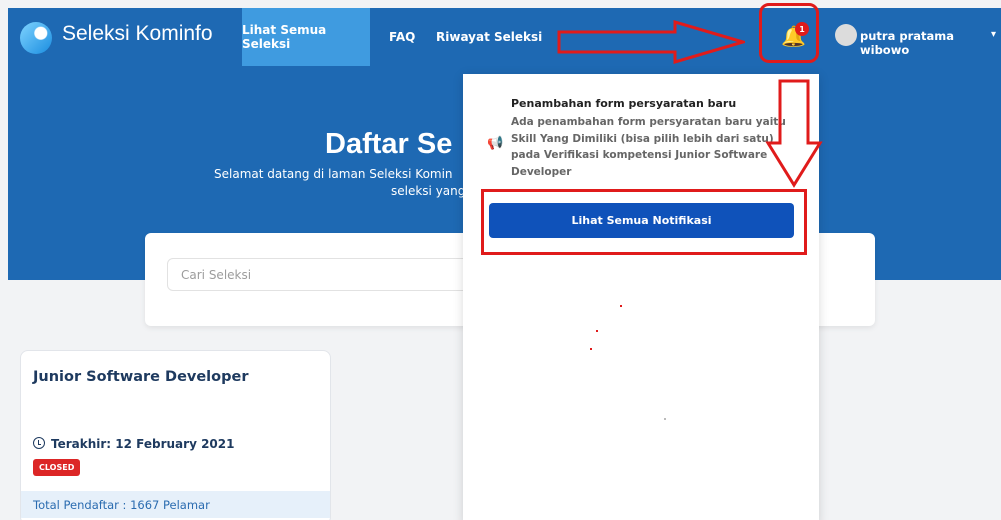 This screenshot has height=520, width=1001. What do you see at coordinates (623, 103) in the screenshot?
I see `notification-item-title: Penambahan form persyaratan baru` at bounding box center [623, 103].